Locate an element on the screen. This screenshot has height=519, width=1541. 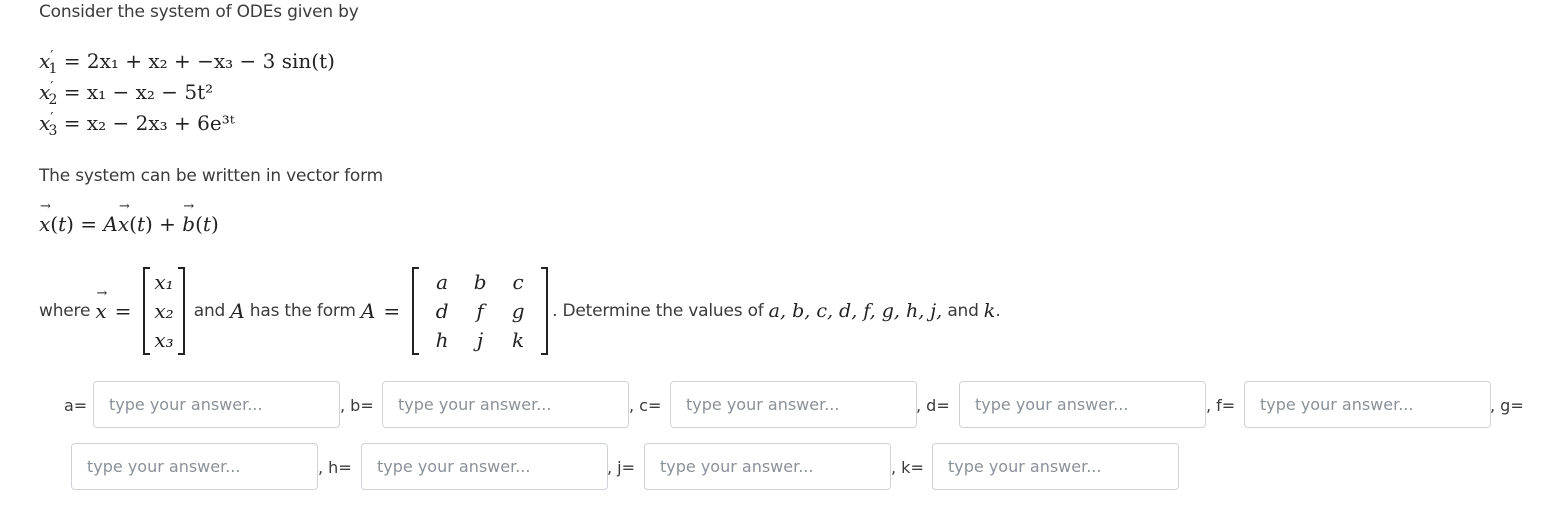
has-form-label: has the form is located at coordinates (302, 311).